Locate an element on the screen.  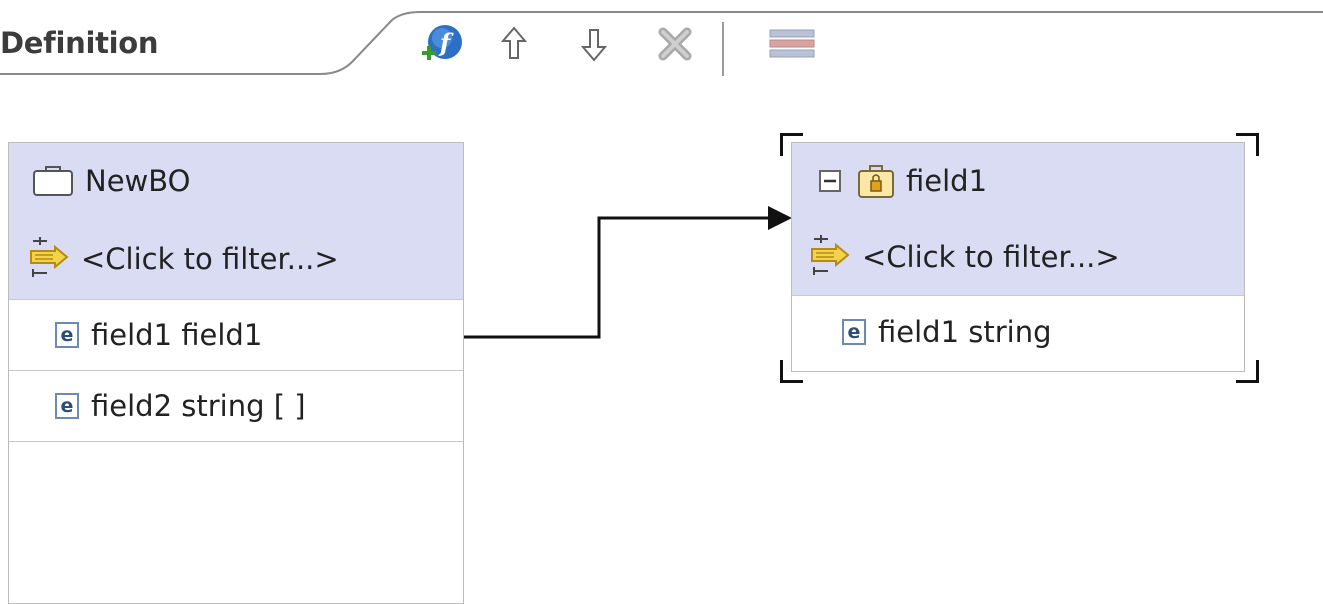
field-label: field1 field1 is located at coordinates (177, 335).